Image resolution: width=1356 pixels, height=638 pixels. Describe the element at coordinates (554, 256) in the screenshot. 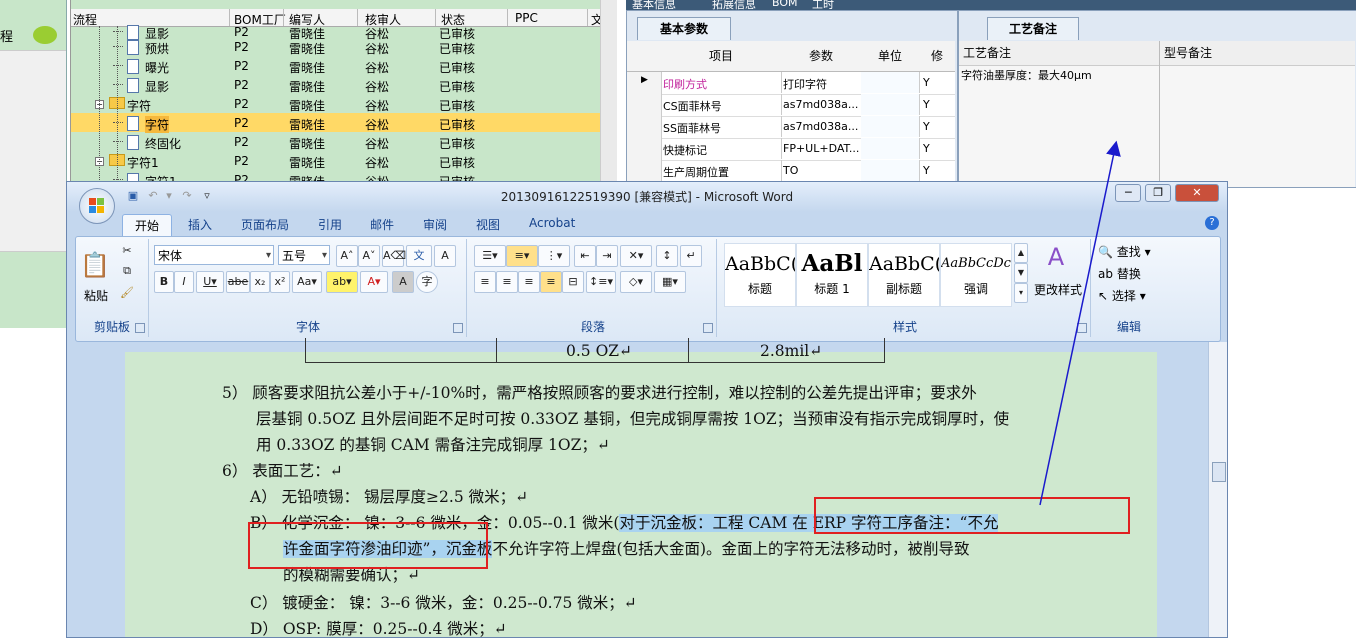

I see `multilevel-list-icon: ⋮▾` at that location.